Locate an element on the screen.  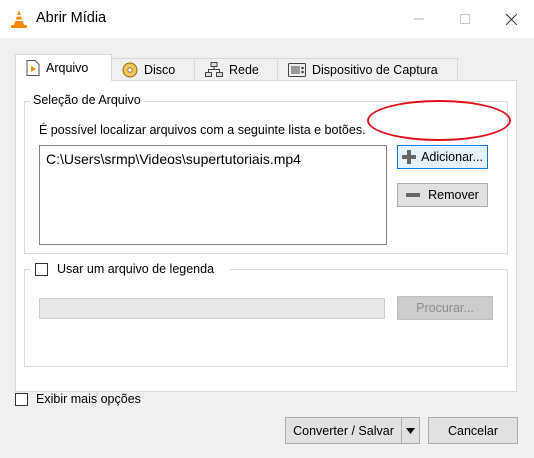
window-title: Abrir Mídia is located at coordinates (71, 18).